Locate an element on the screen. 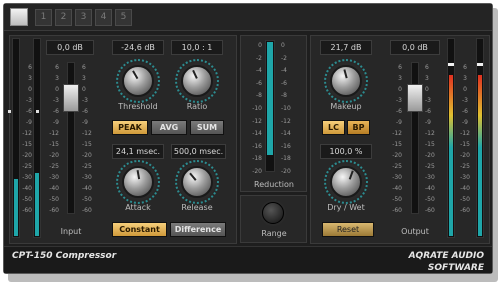 Image resolution: width=500 pixels, height=285 pixels. scale-tick: -40 is located at coordinates (87, 188).